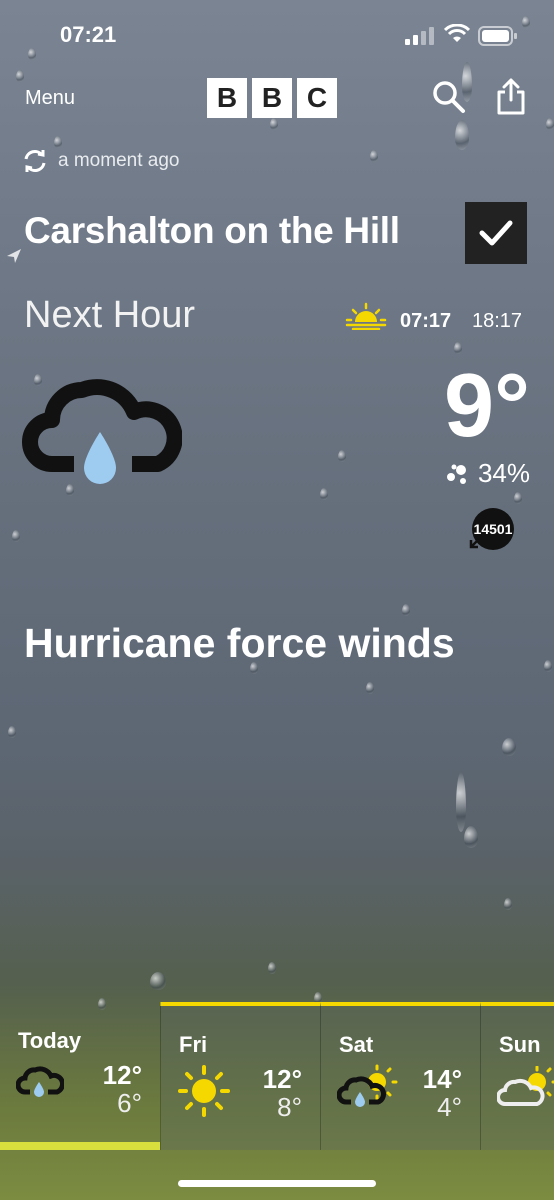  What do you see at coordinates (80, 1146) in the screenshot?
I see `selected-day-indicator` at bounding box center [80, 1146].